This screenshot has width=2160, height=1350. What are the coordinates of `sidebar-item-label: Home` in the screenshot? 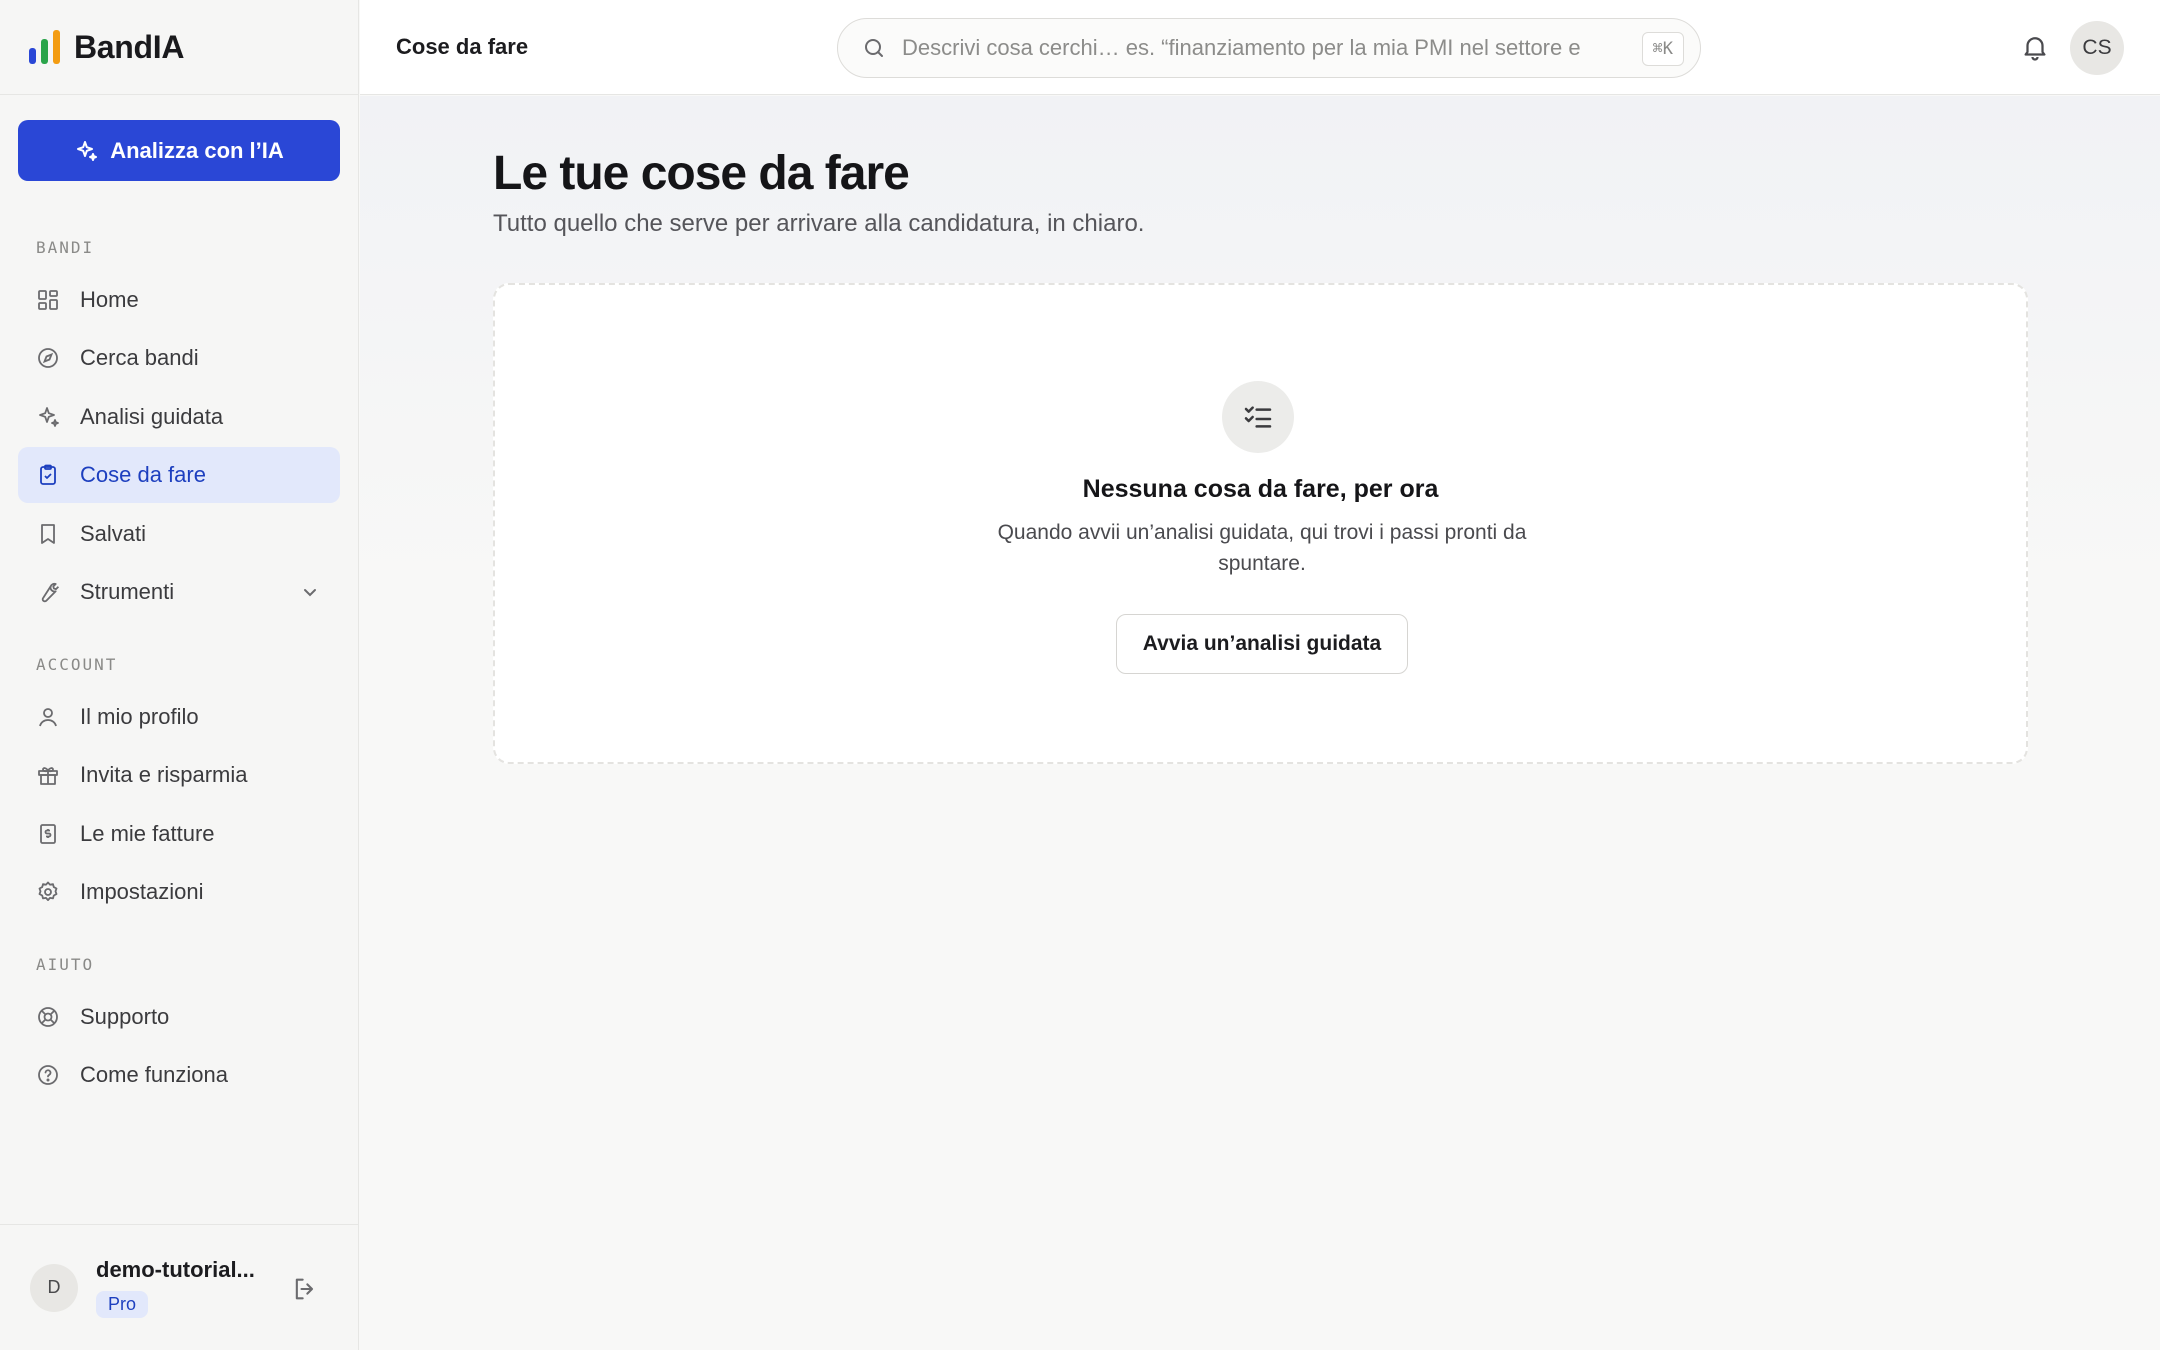 It's located at (109, 299).